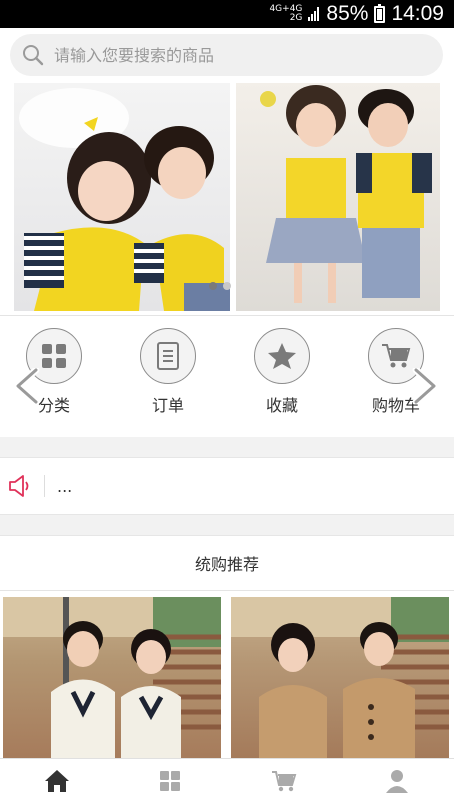 The height and width of the screenshot is (803, 454). I want to click on battery-icon, so click(380, 13).